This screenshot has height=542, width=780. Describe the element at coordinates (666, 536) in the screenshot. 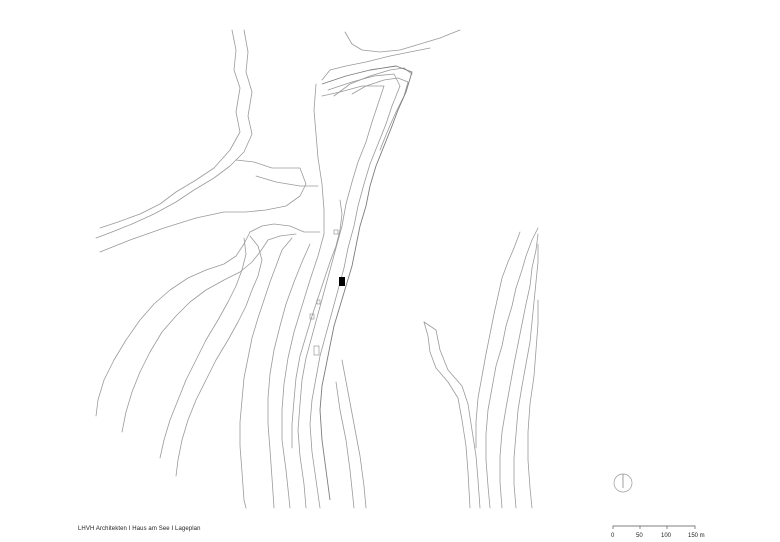

I see `scale-label-100: 100` at that location.